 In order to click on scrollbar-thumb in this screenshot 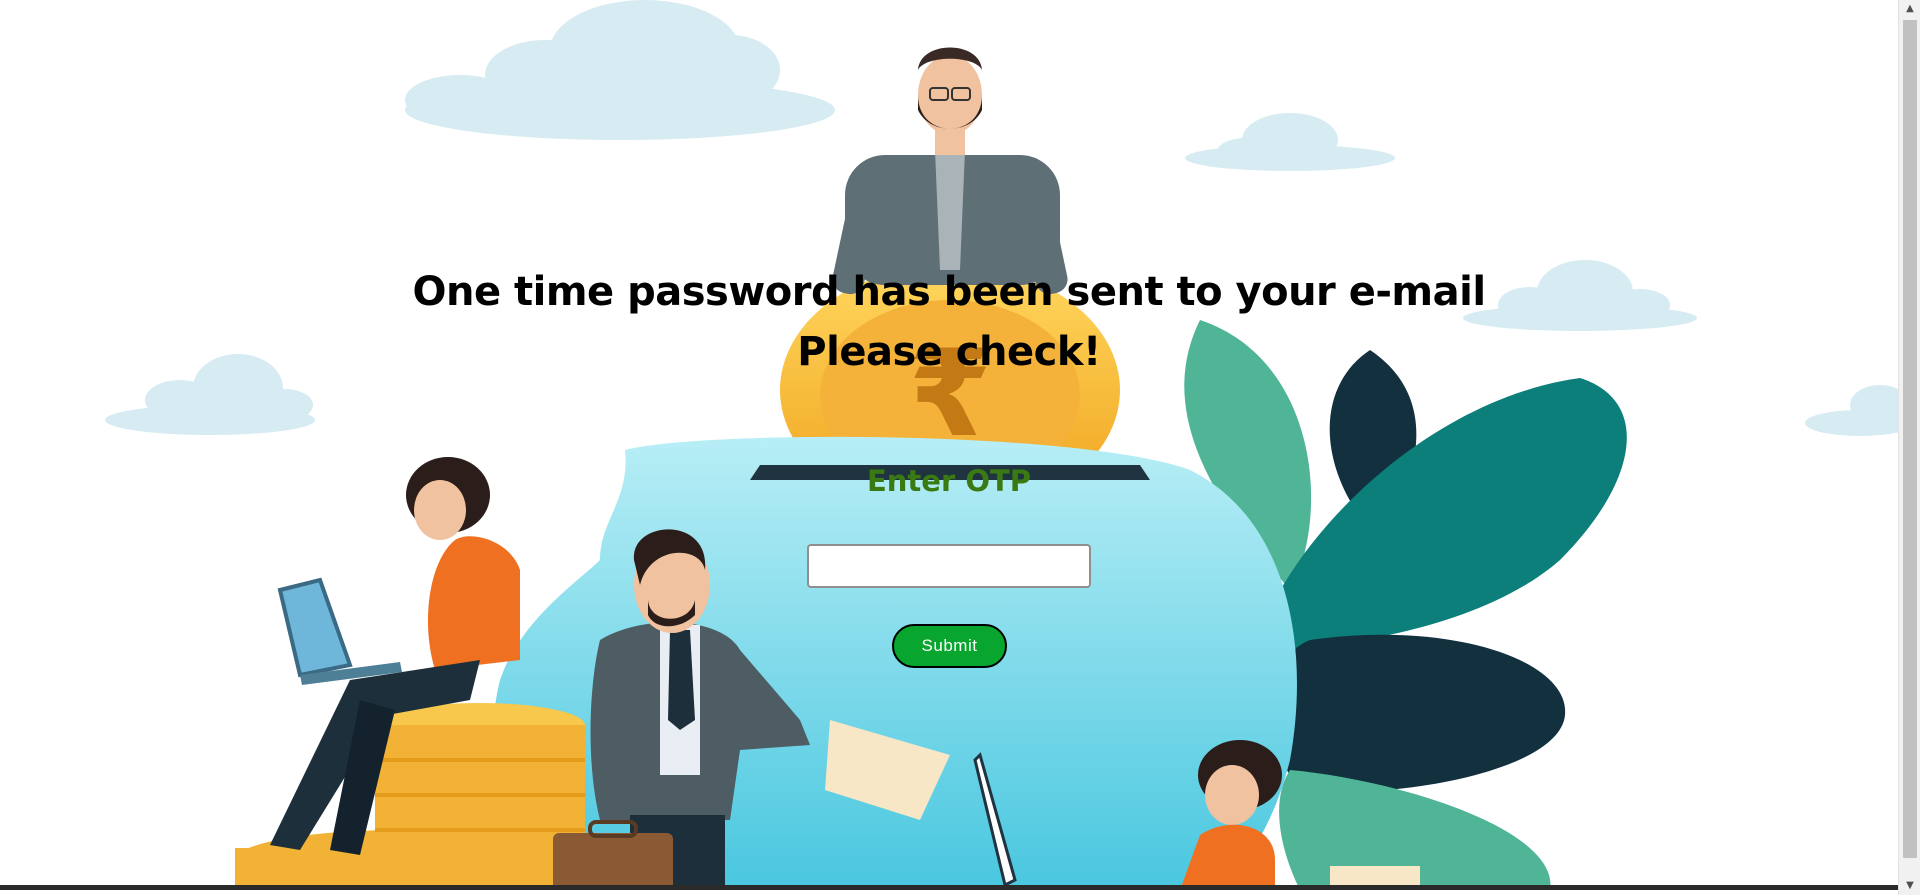, I will do `click(1910, 439)`.